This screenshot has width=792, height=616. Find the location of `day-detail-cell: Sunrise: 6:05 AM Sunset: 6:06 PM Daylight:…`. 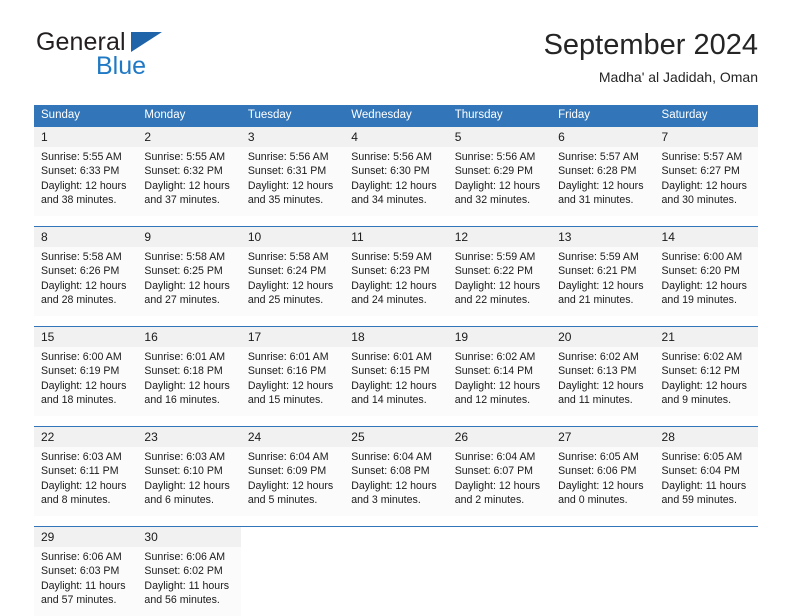

day-detail-cell: Sunrise: 6:05 AM Sunset: 6:06 PM Daylight:… is located at coordinates (603, 481).